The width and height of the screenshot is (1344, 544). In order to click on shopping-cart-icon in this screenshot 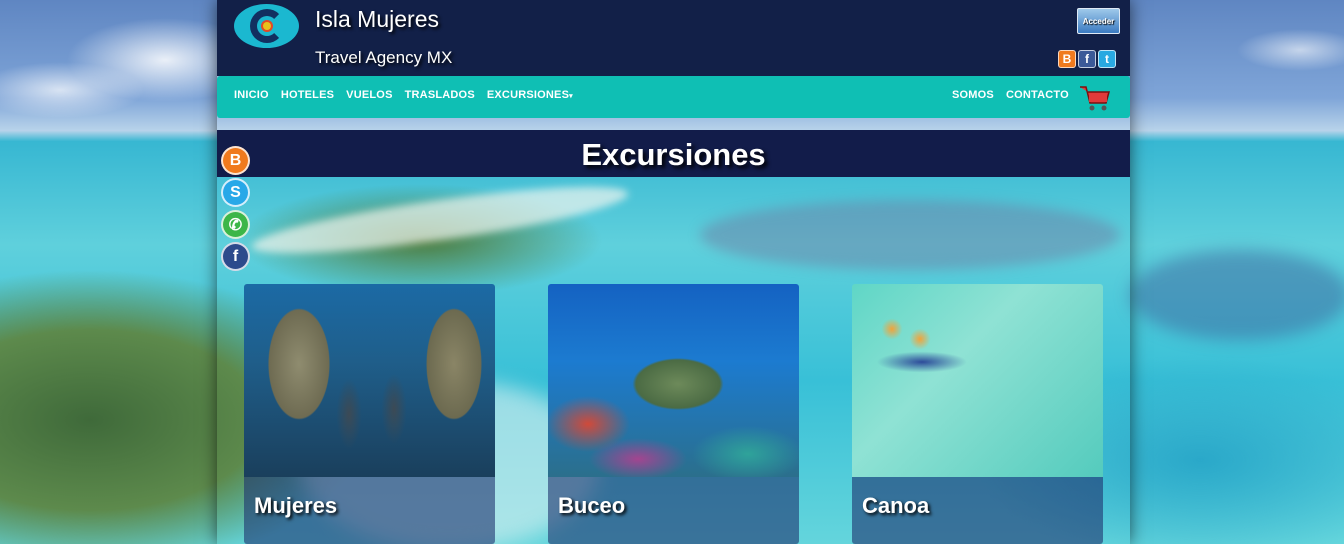, I will do `click(1095, 98)`.